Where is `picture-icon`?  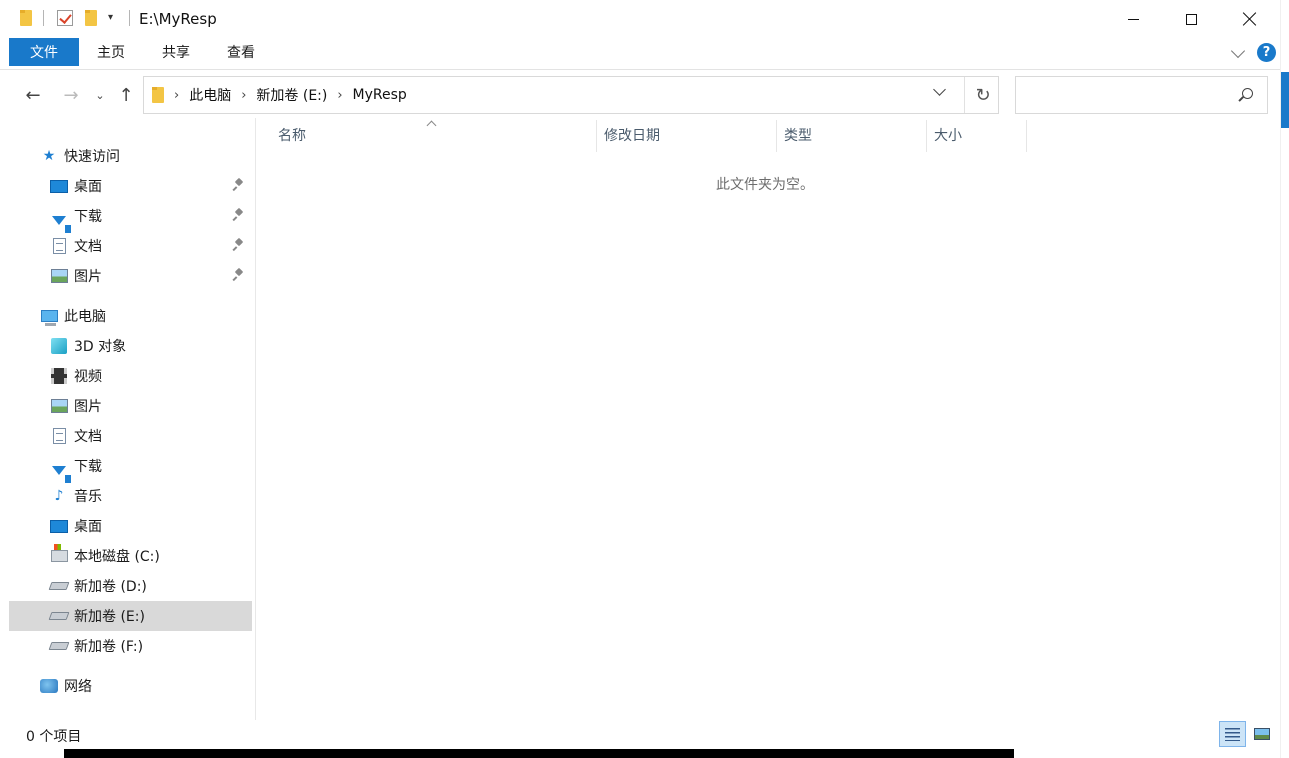
picture-icon is located at coordinates (59, 406).